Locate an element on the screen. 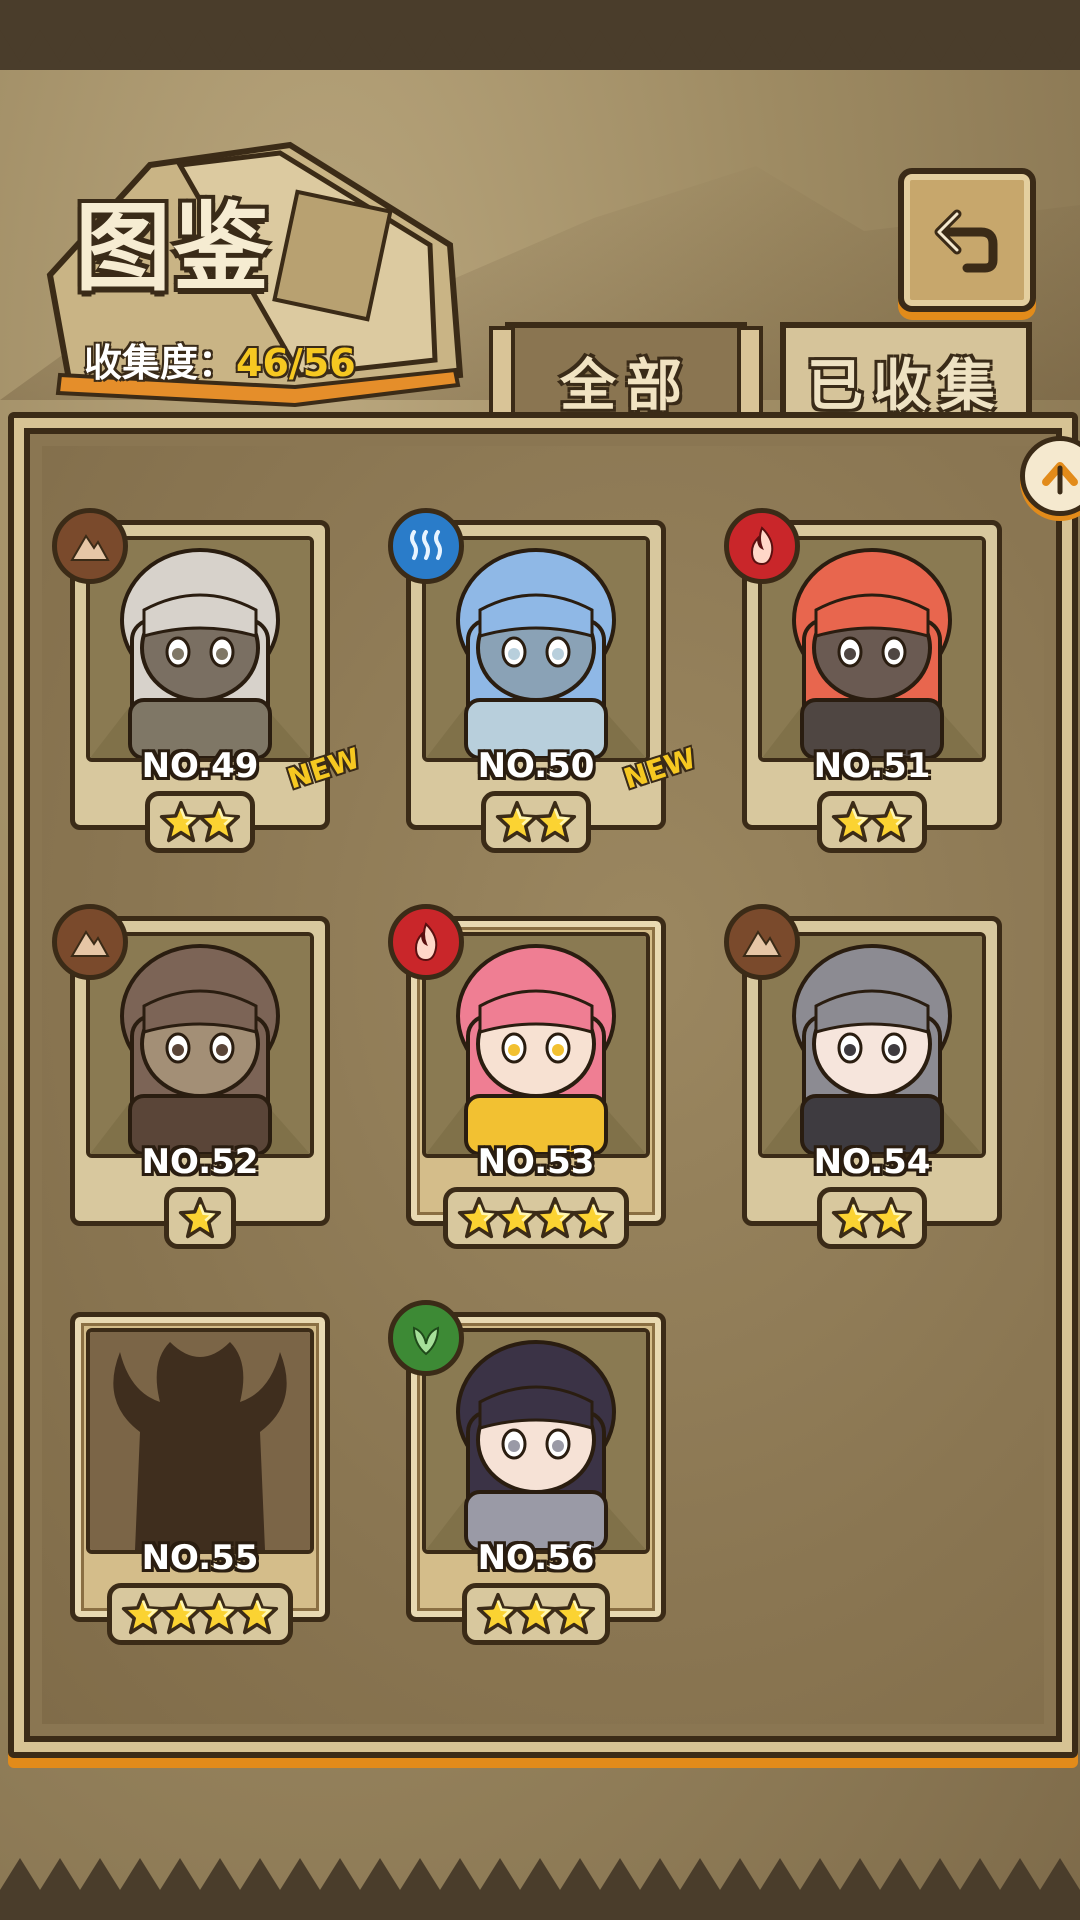 Image resolution: width=1080 pixels, height=1920 pixels. monster-card: NO.51 is located at coordinates (869, 680).